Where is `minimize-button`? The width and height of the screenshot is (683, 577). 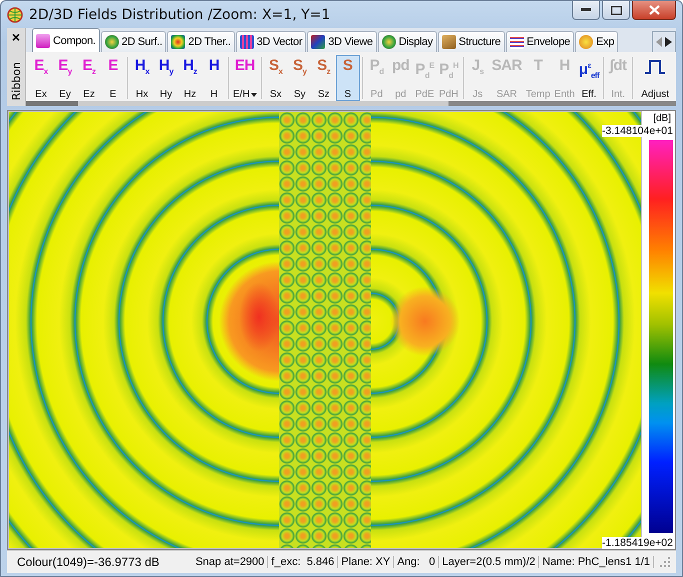
minimize-button is located at coordinates (586, 10).